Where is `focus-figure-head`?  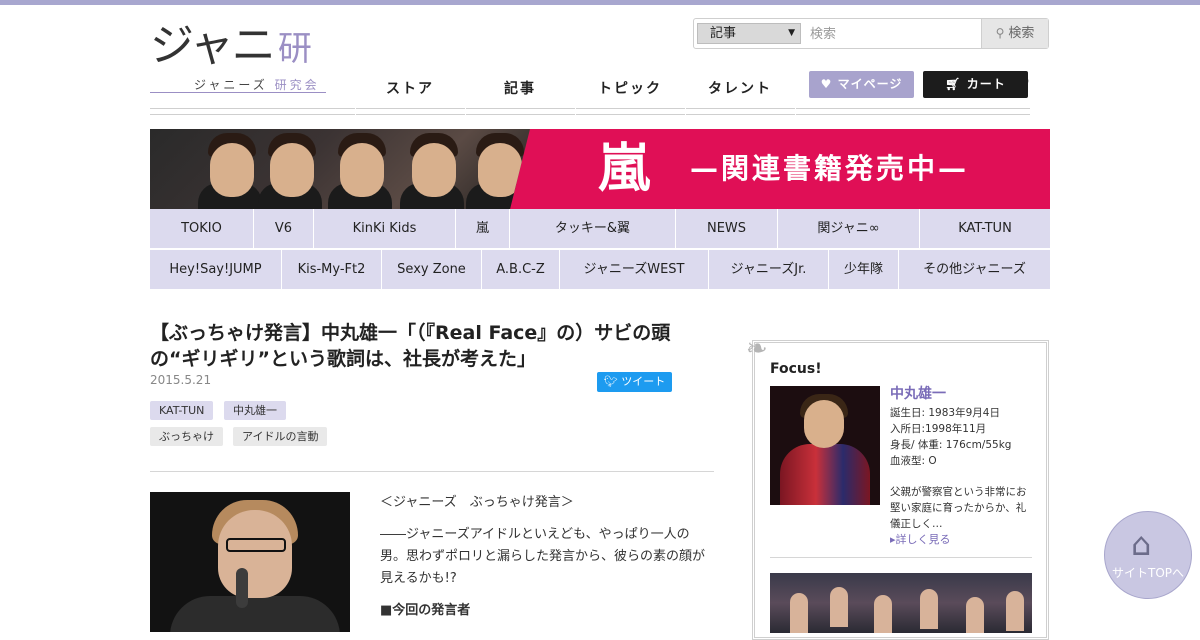 focus-figure-head is located at coordinates (824, 424).